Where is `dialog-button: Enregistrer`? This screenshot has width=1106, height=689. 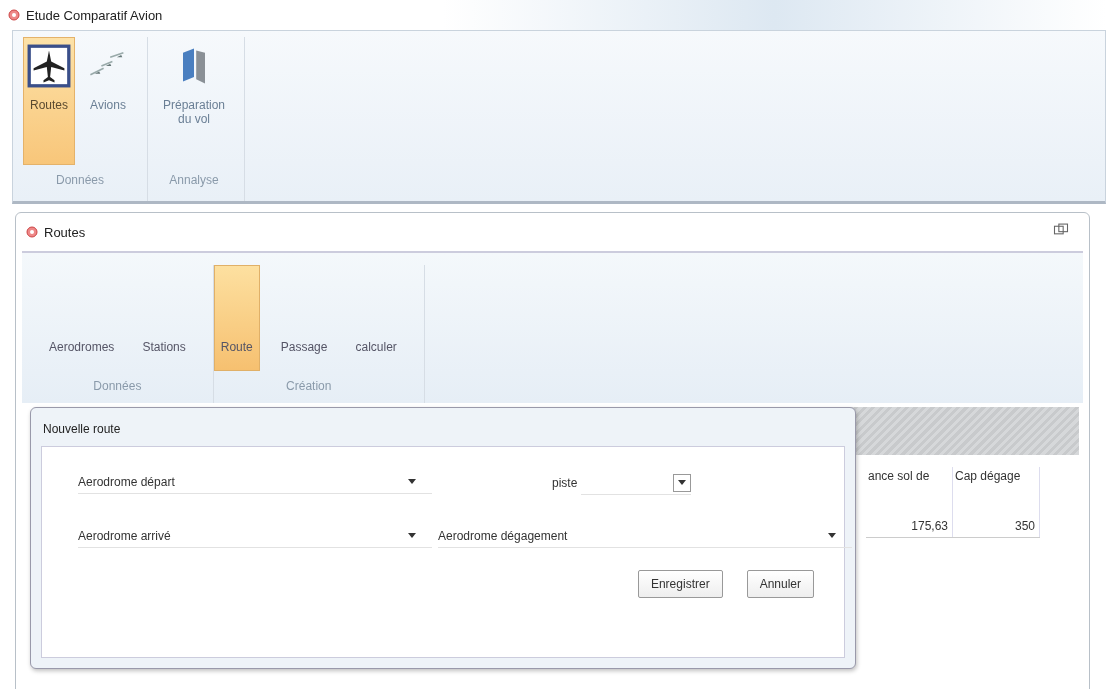 dialog-button: Enregistrer is located at coordinates (680, 584).